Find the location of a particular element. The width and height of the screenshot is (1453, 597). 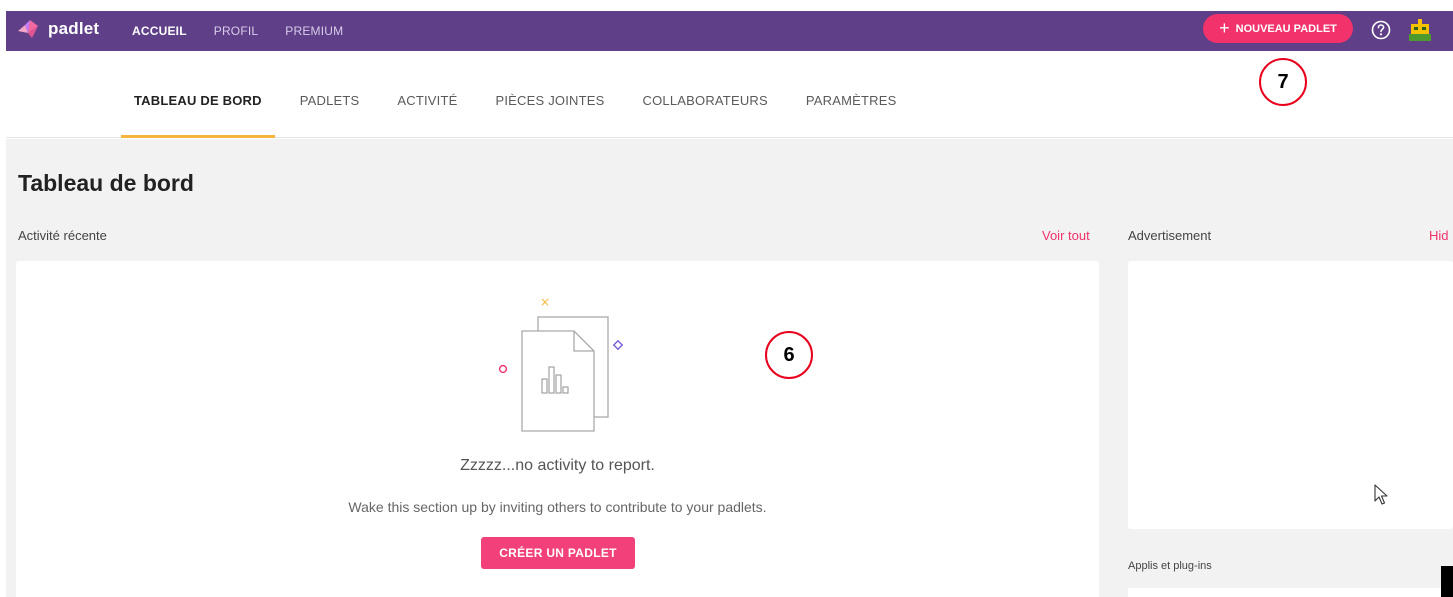

question-circle-icon is located at coordinates (1381, 30).